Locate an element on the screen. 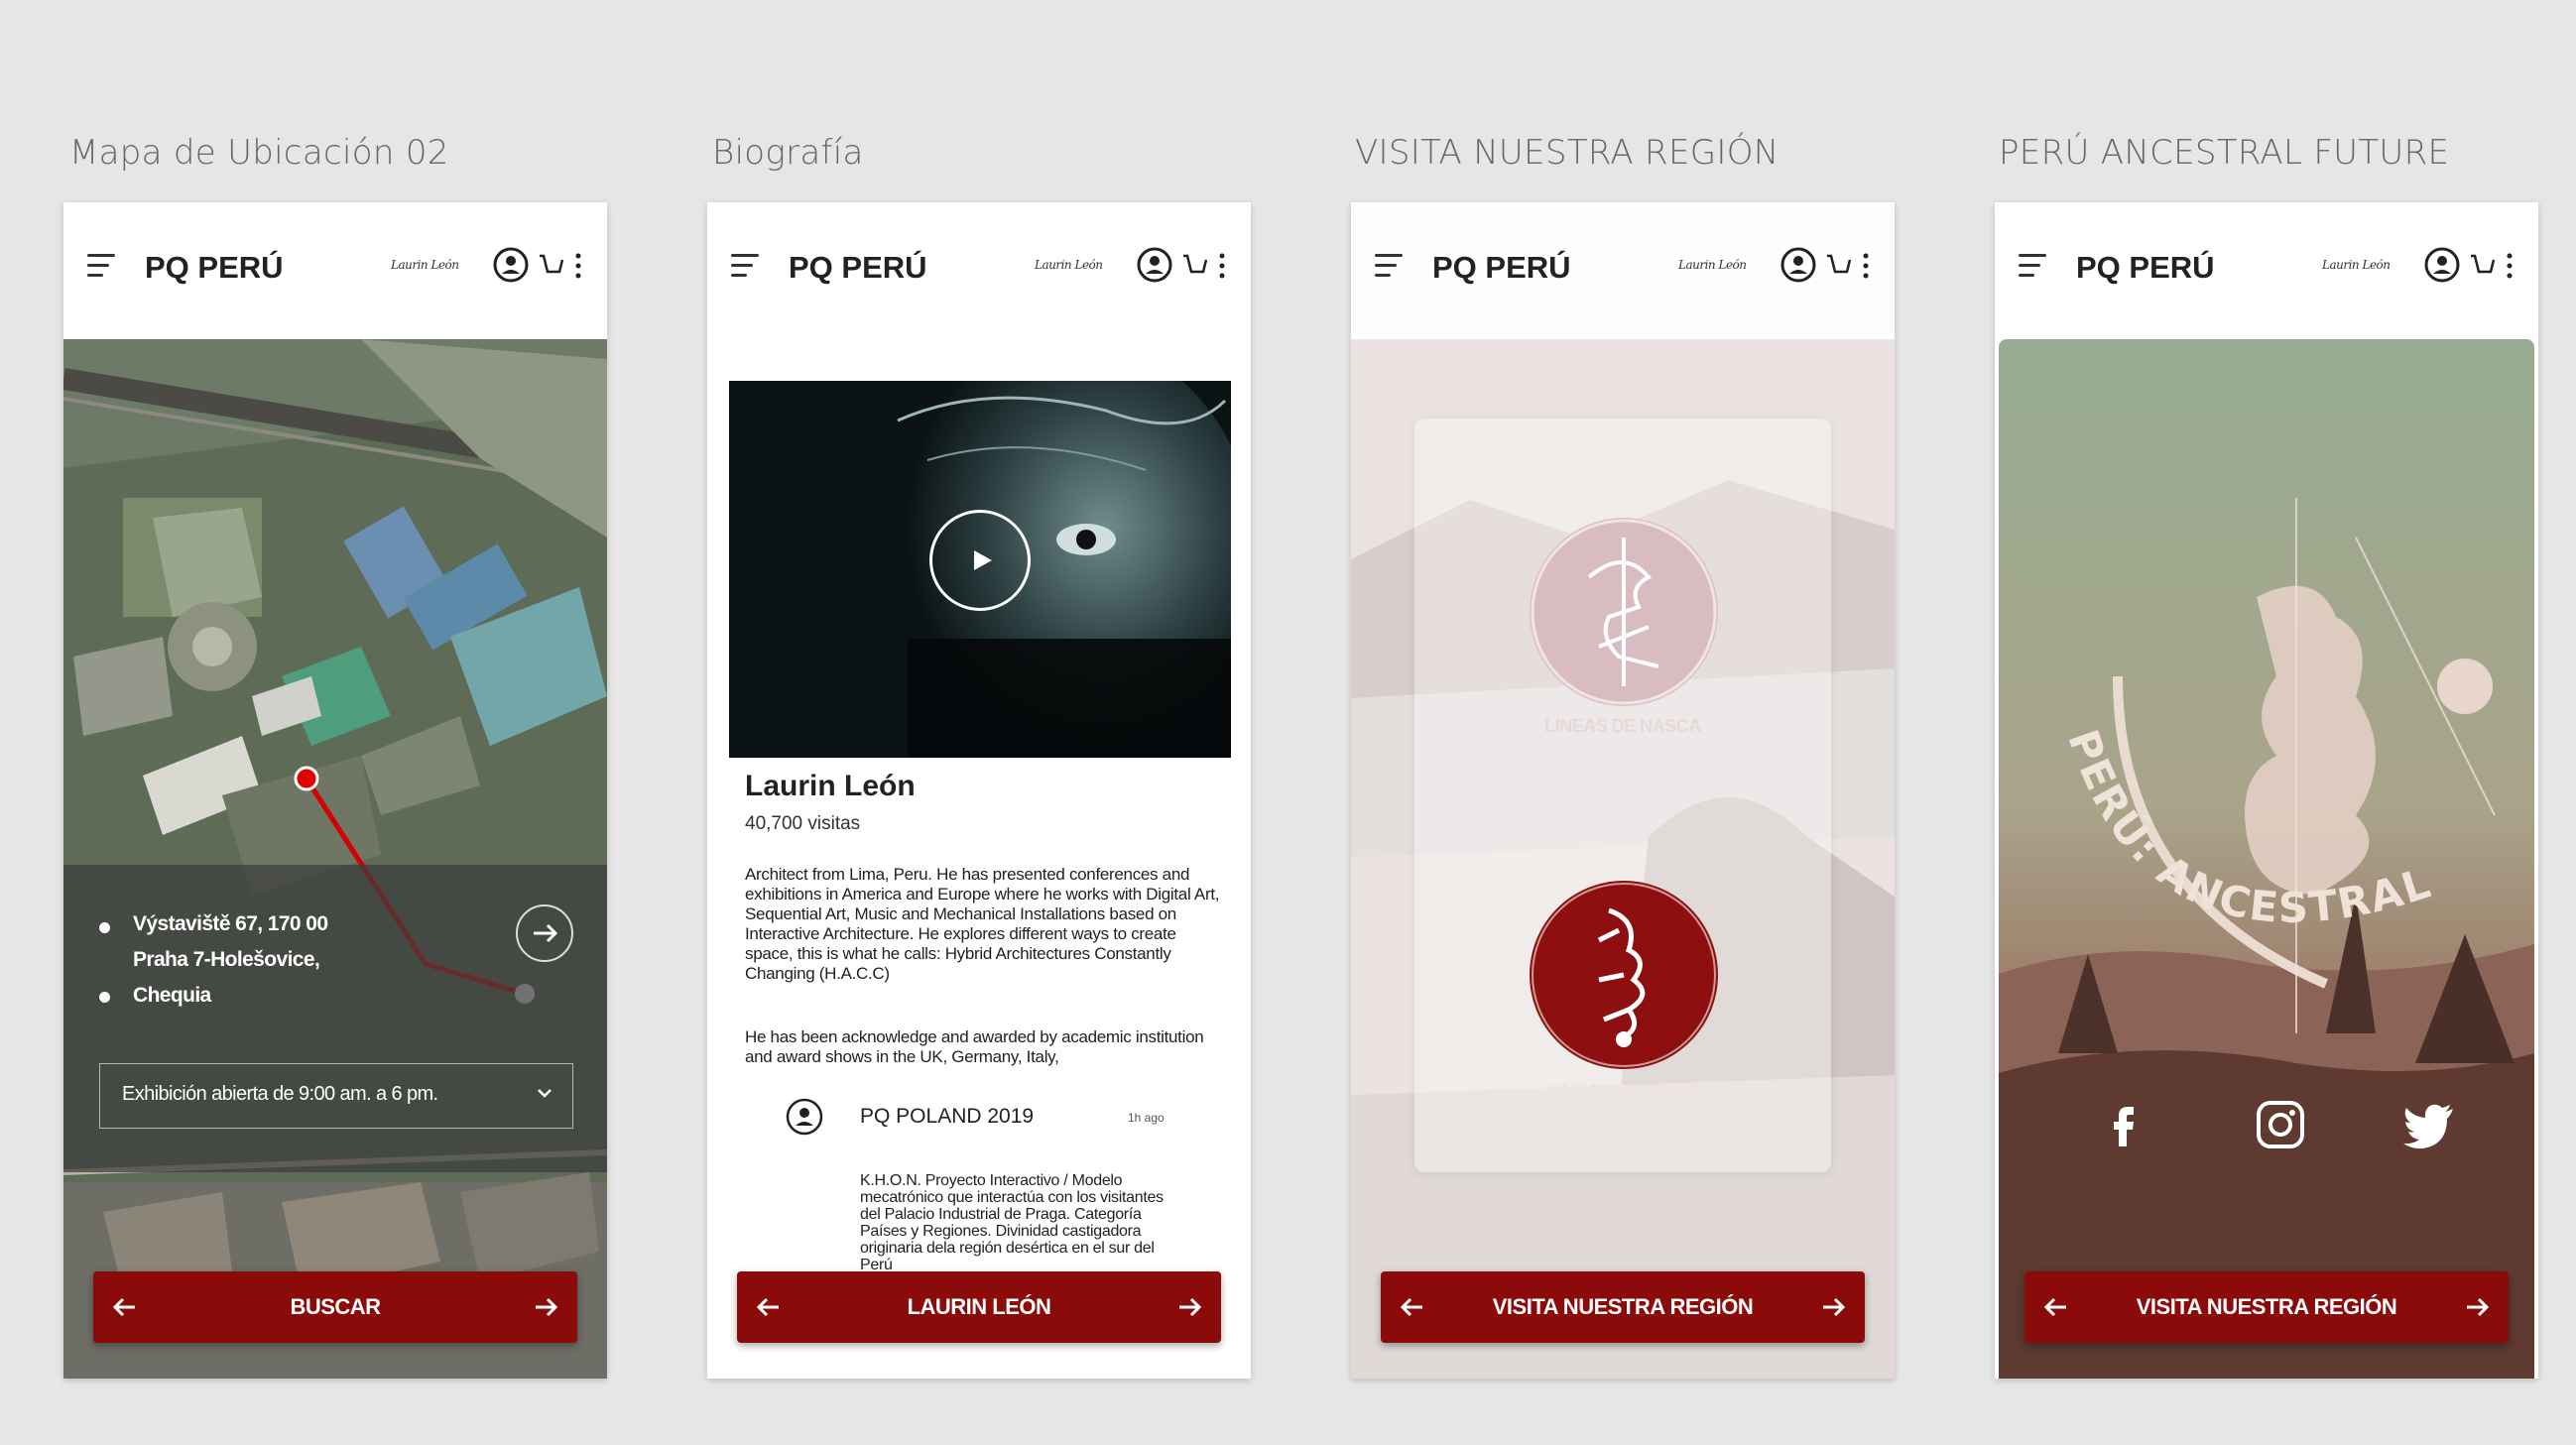  nasca-label: LINEAS DE NASCA is located at coordinates (1622, 726).